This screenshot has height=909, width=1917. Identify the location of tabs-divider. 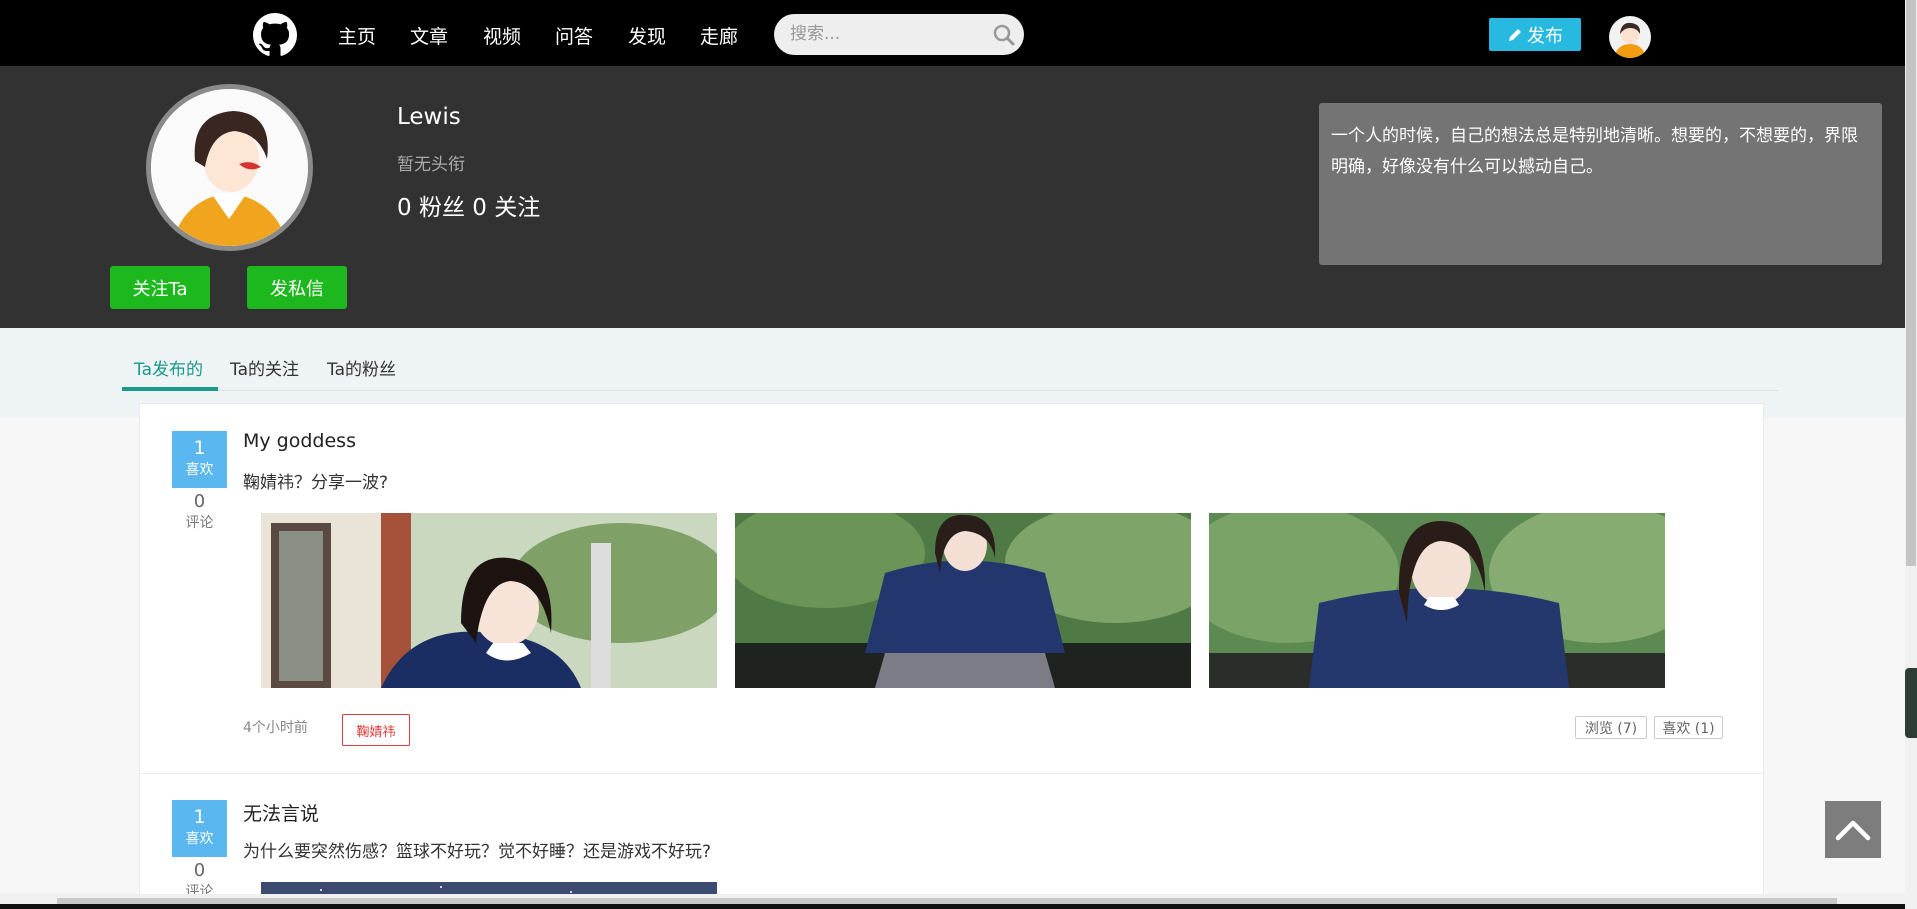
(950, 390).